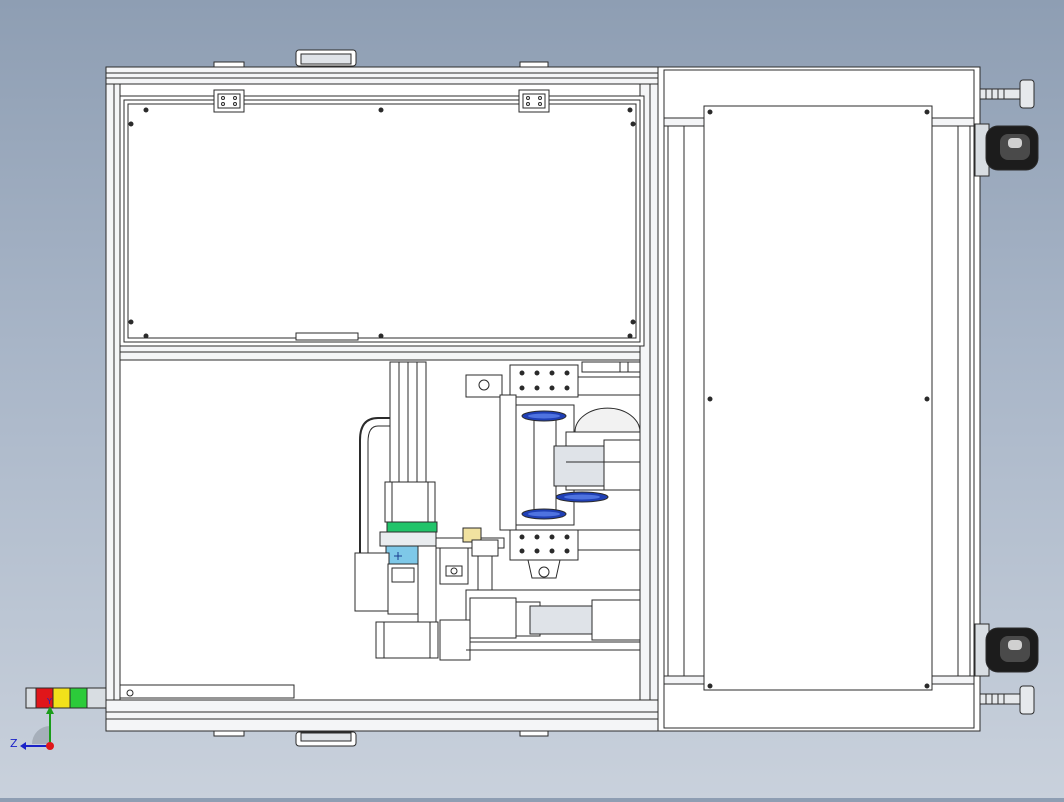 This screenshot has width=1064, height=802. I want to click on leveling-foot-bottom, so click(1007, 700).